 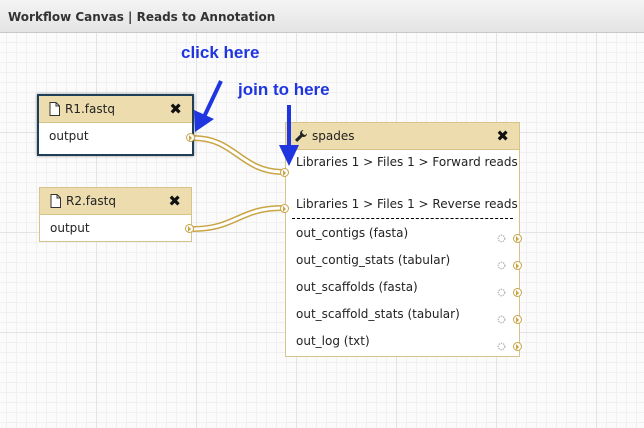 I want to click on annotation-arrows, so click(x=246, y=123).